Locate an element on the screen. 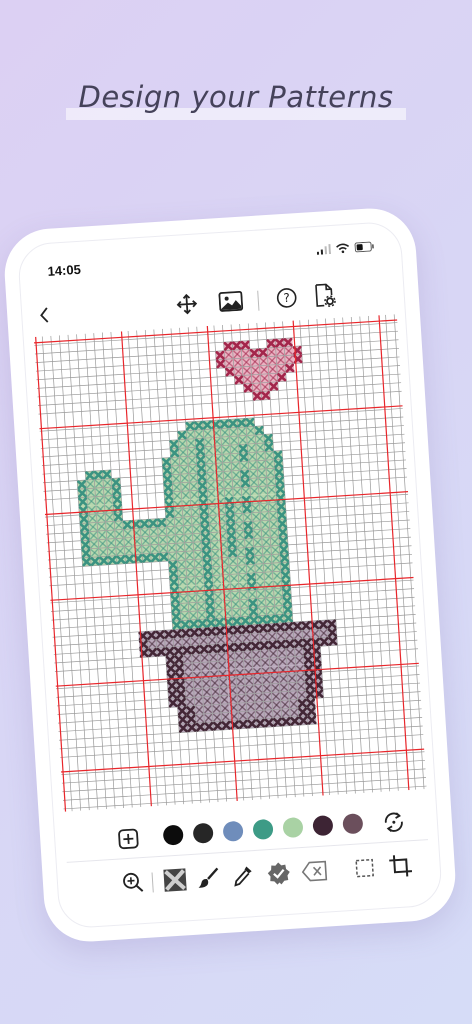 The height and width of the screenshot is (1024, 472). select-icon is located at coordinates (365, 868).